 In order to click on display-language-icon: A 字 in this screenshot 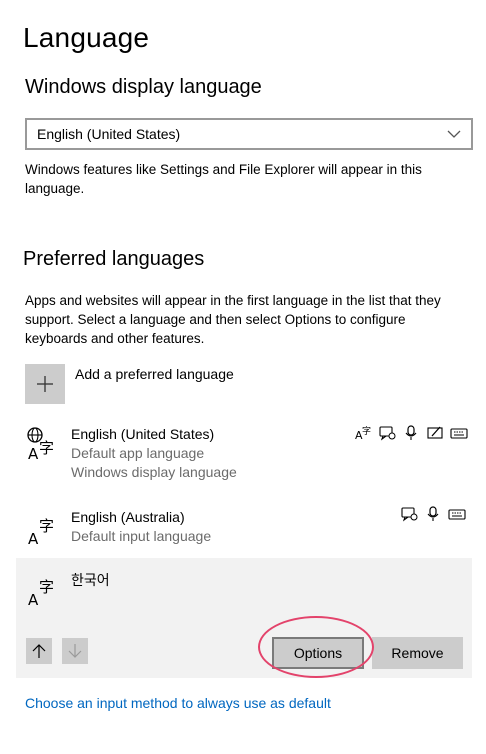, I will do `click(363, 433)`.